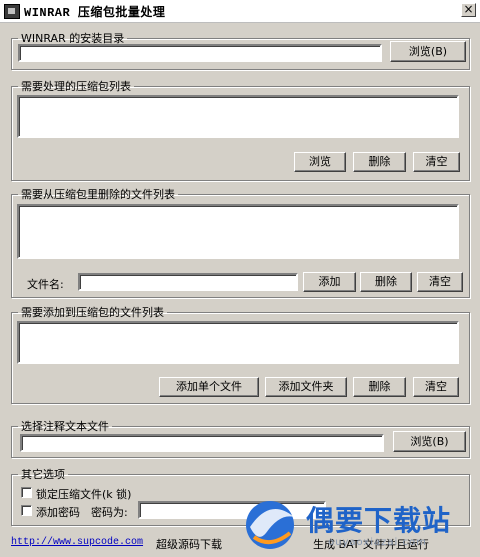 This screenshot has height=557, width=480. What do you see at coordinates (436, 387) in the screenshot?
I see `add-clear-button: 清空` at bounding box center [436, 387].